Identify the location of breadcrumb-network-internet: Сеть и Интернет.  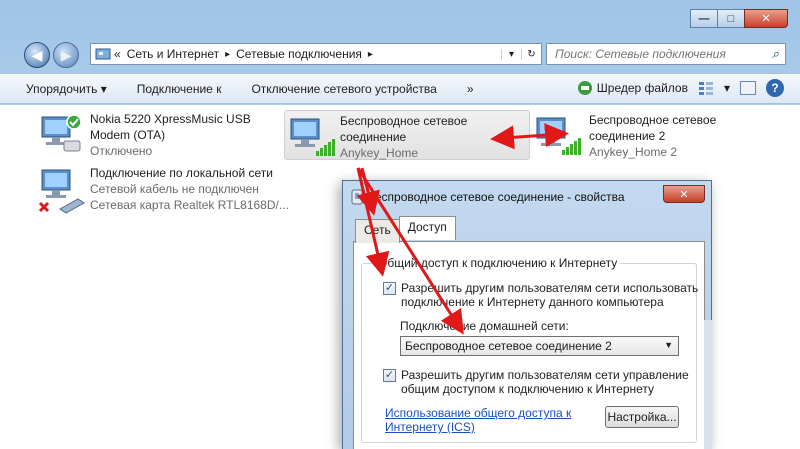
(173, 54).